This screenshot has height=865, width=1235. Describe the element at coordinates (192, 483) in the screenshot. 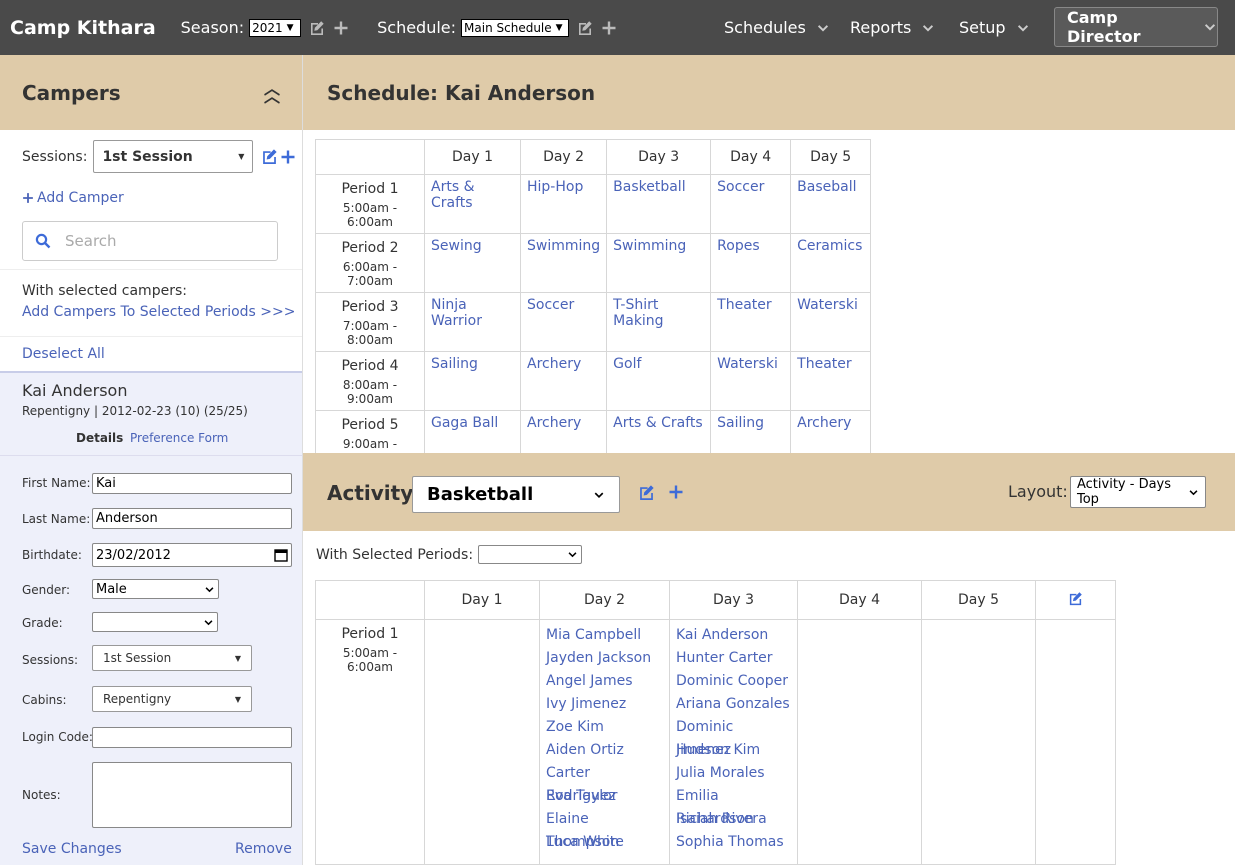

I see `first-name-input: Kai` at that location.